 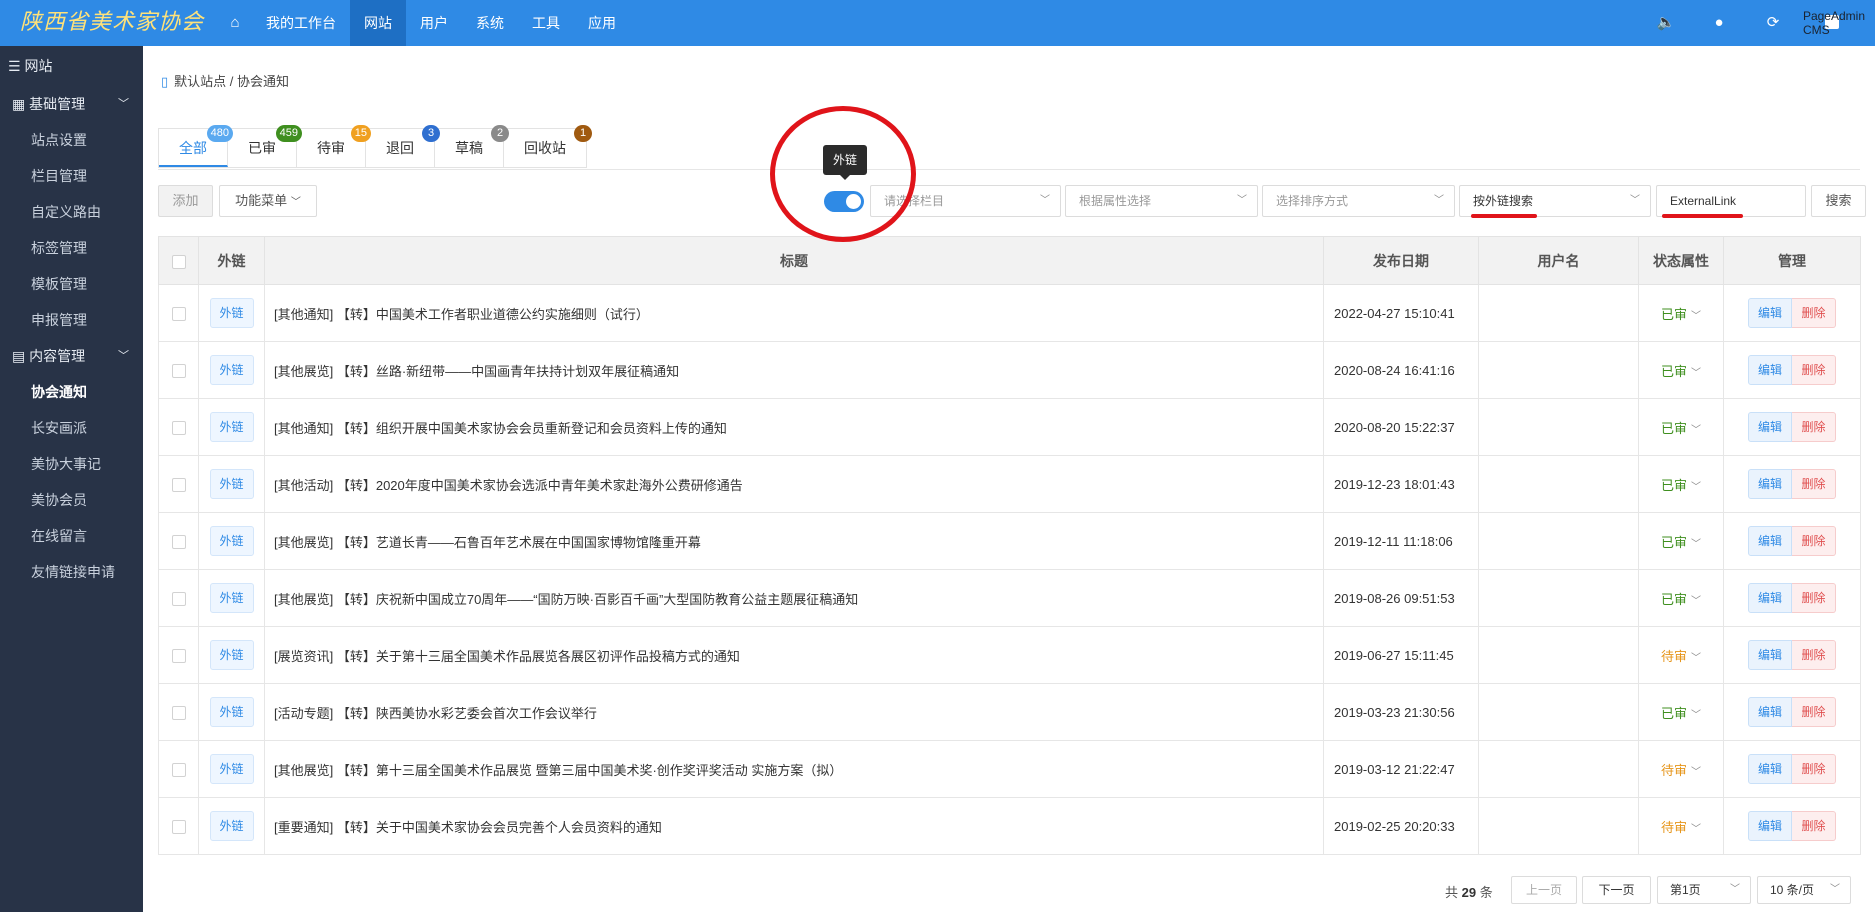 What do you see at coordinates (334, 146) in the screenshot?
I see `tab-pending: 待审 15` at bounding box center [334, 146].